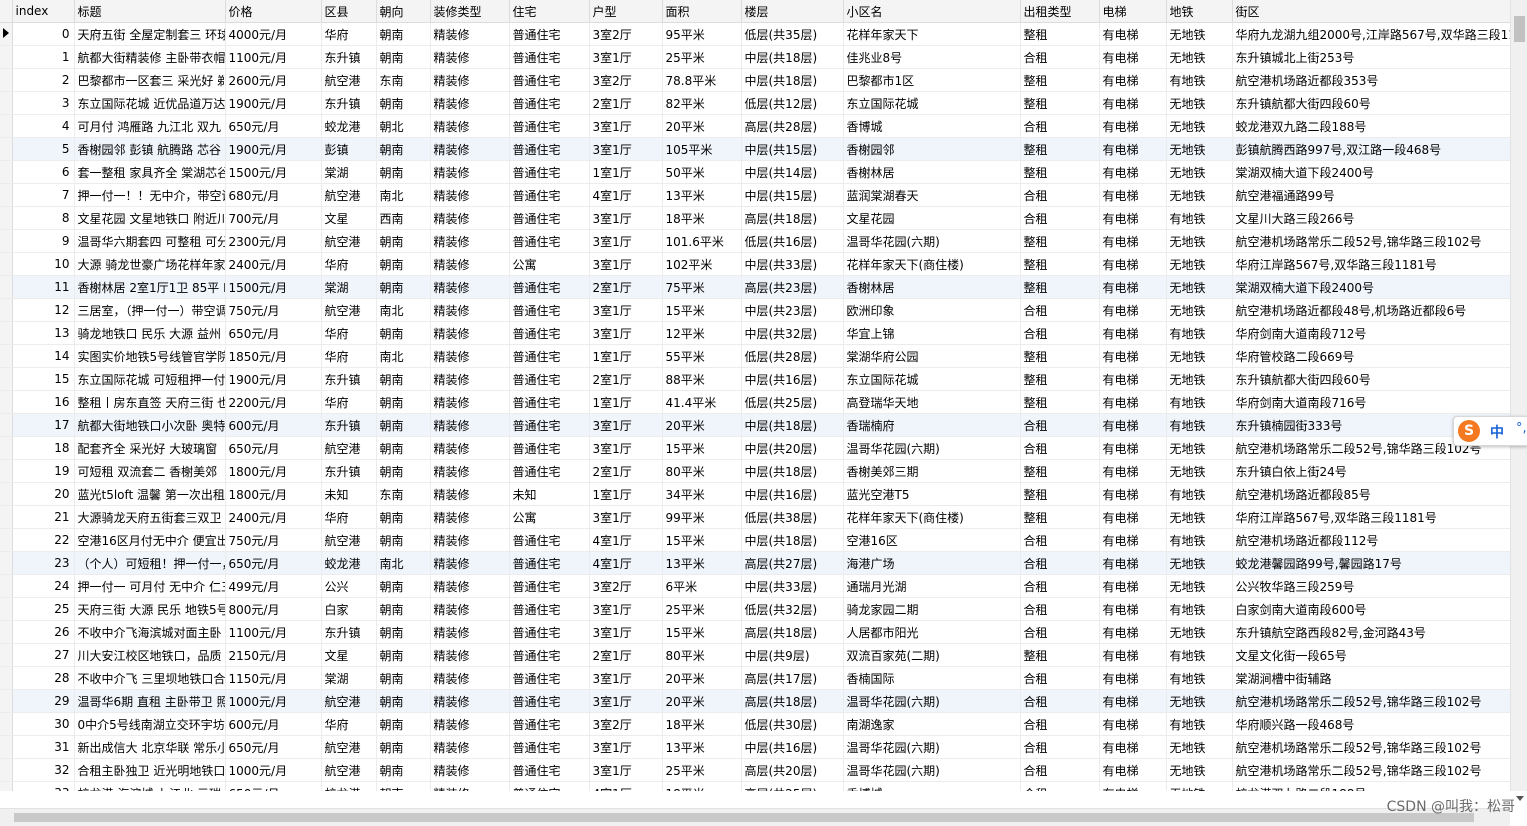  What do you see at coordinates (349, 786) in the screenshot?
I see `cell-district: 蛟龙港` at bounding box center [349, 786].